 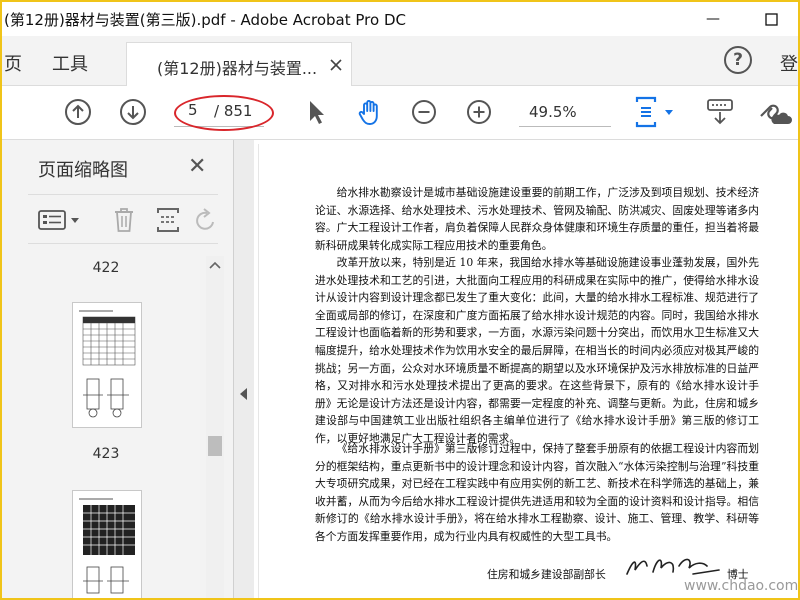 I want to click on help-button: ?, so click(x=738, y=60).